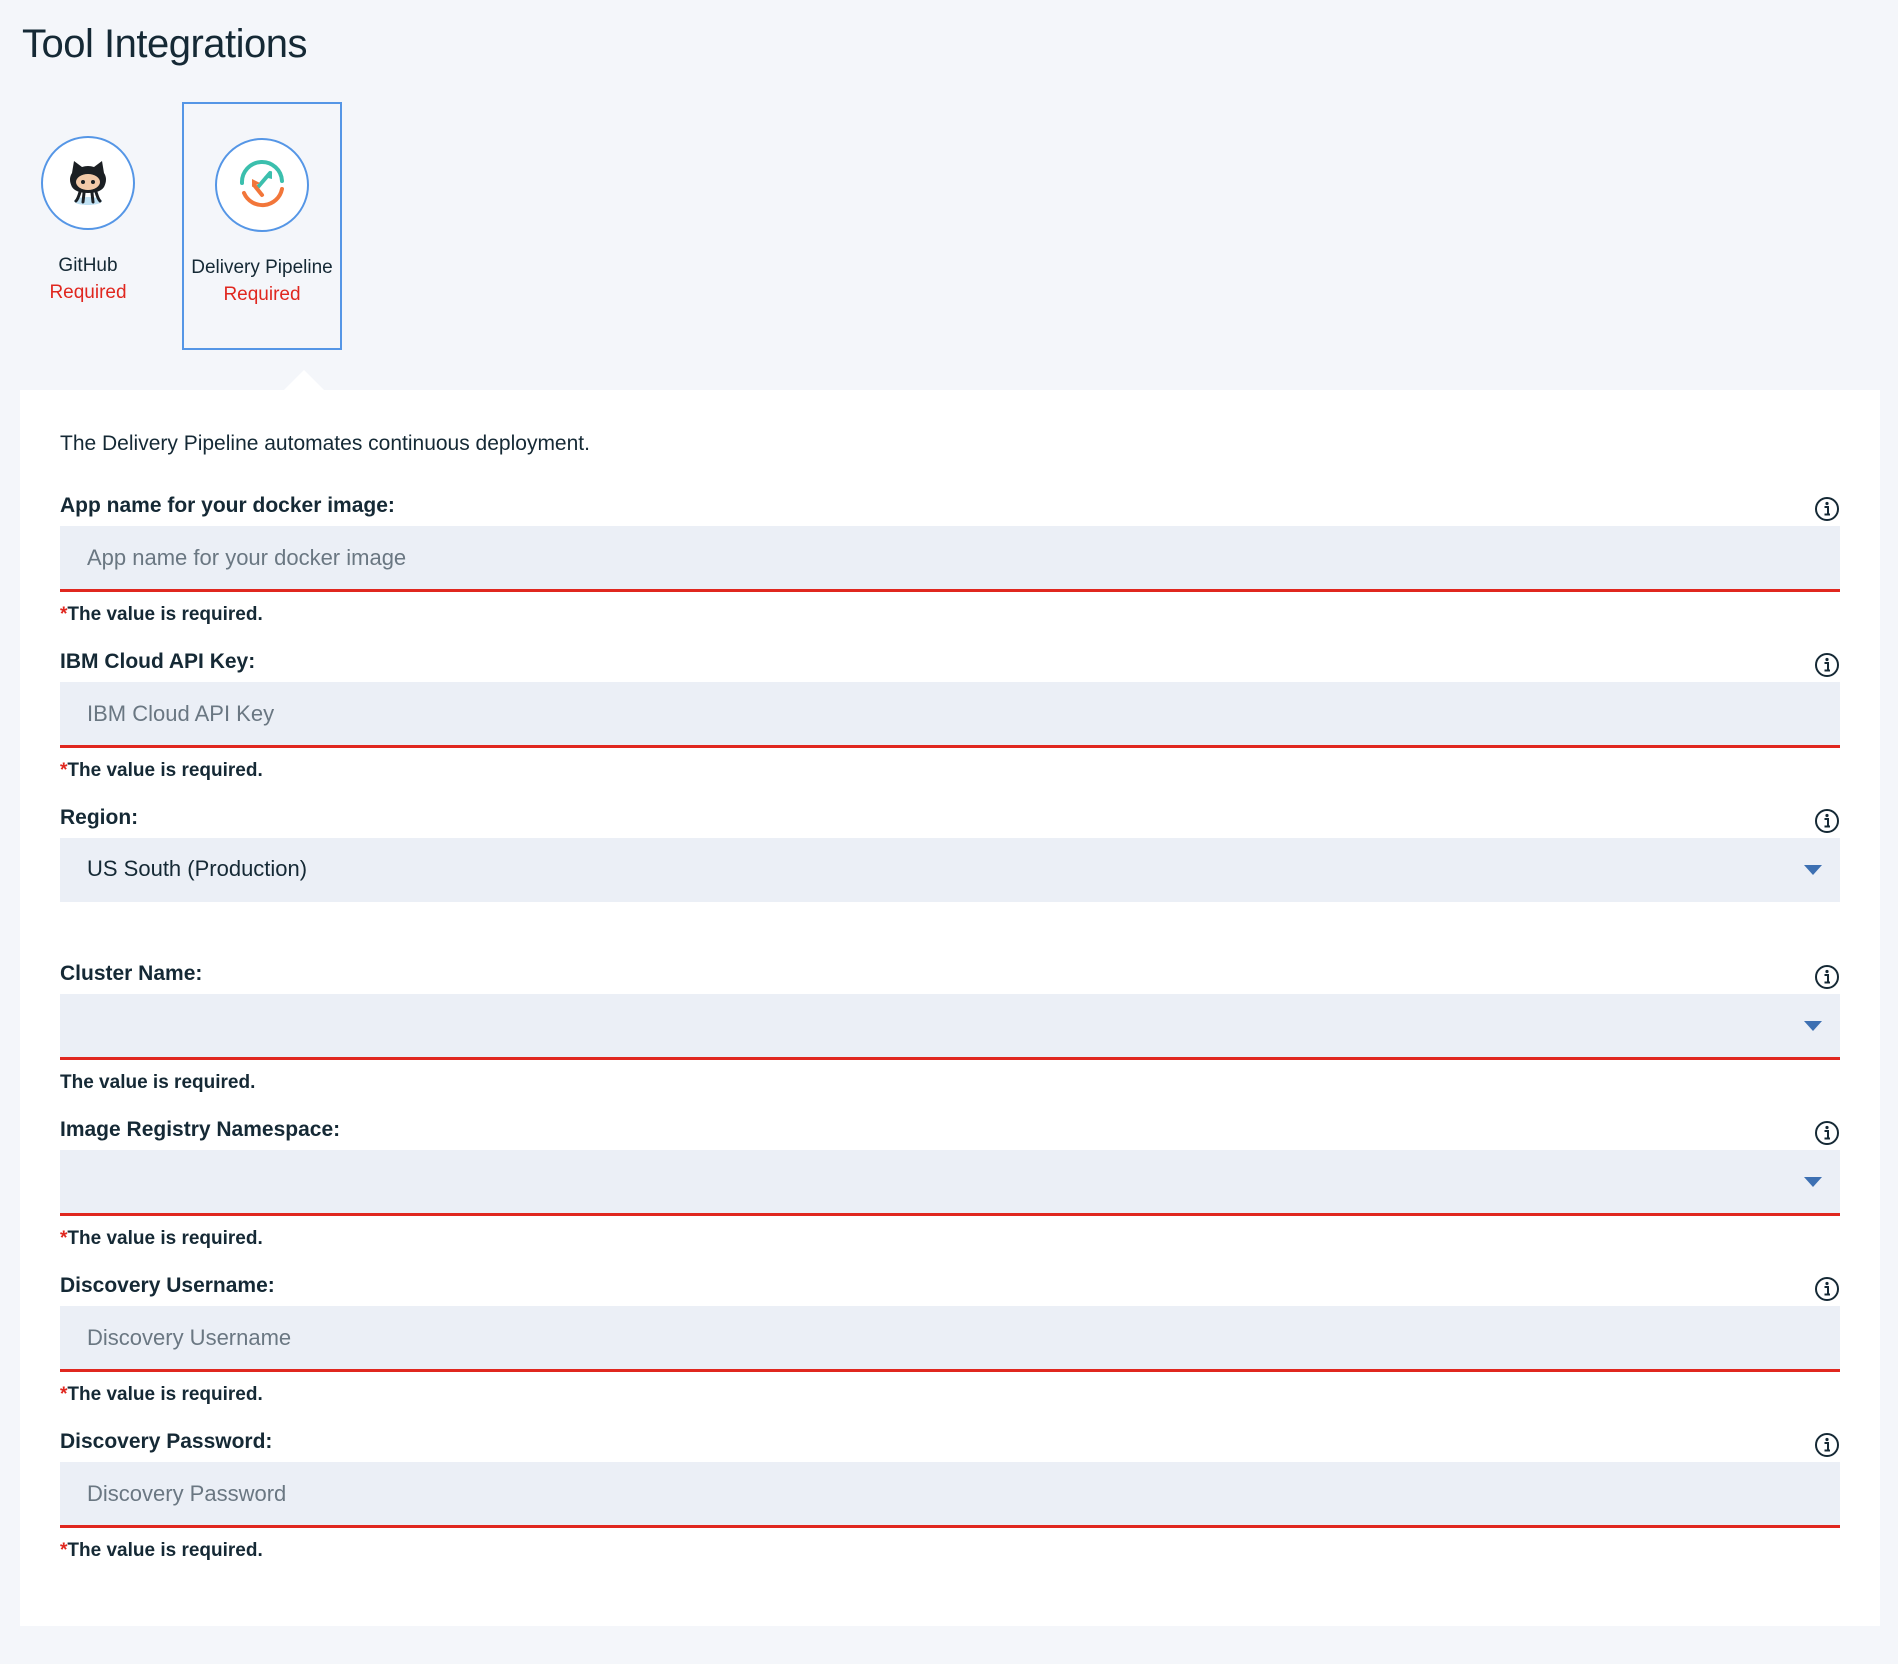 The width and height of the screenshot is (1898, 1664). I want to click on field-region: Region: US South (Production), so click(950, 884).